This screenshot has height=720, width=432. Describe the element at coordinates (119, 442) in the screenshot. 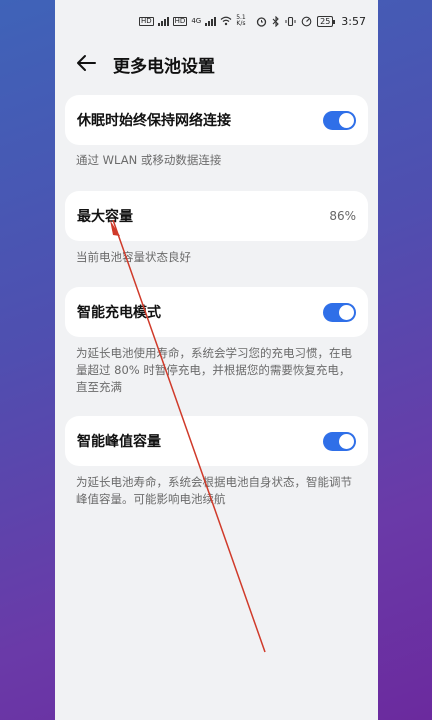

I see `setting-label: 智能峰值容量` at that location.